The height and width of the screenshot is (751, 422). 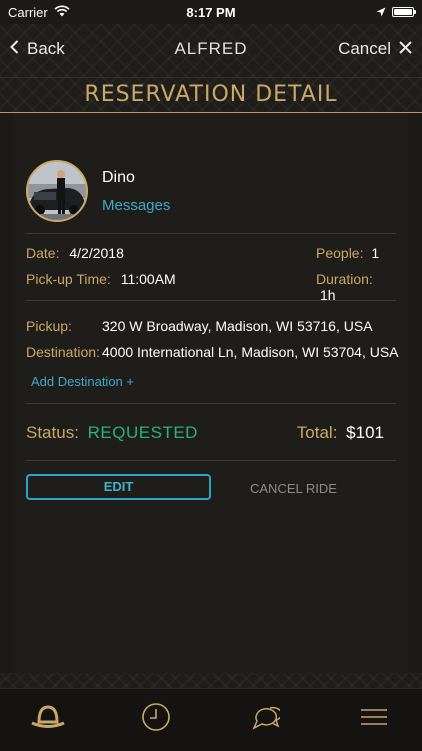 I want to click on battery-icon, so click(x=404, y=12).